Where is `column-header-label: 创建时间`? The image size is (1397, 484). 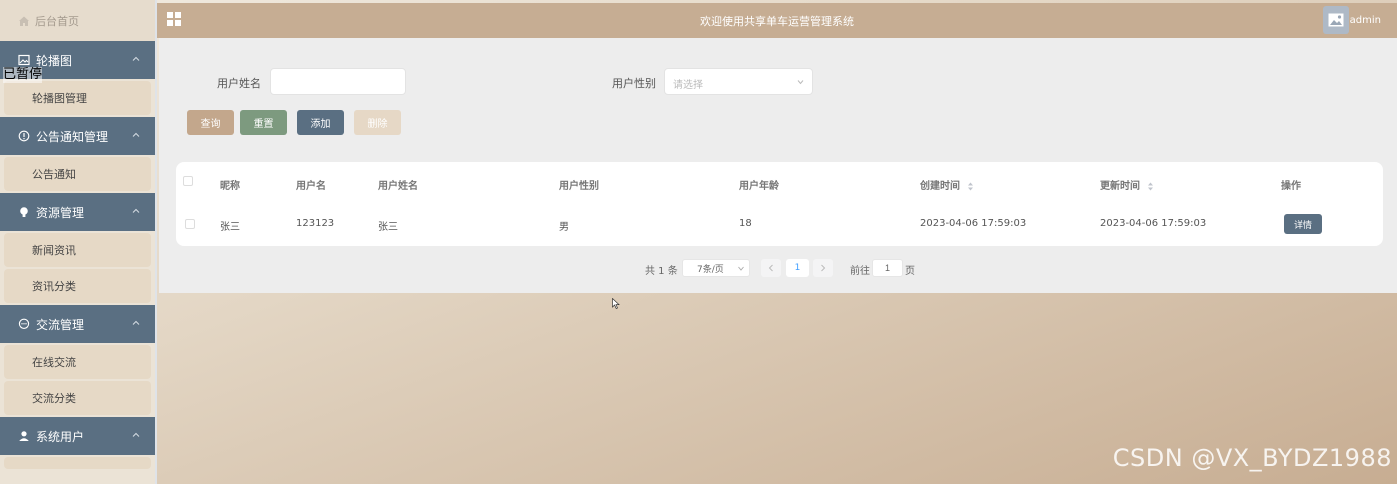 column-header-label: 创建时间 is located at coordinates (940, 186).